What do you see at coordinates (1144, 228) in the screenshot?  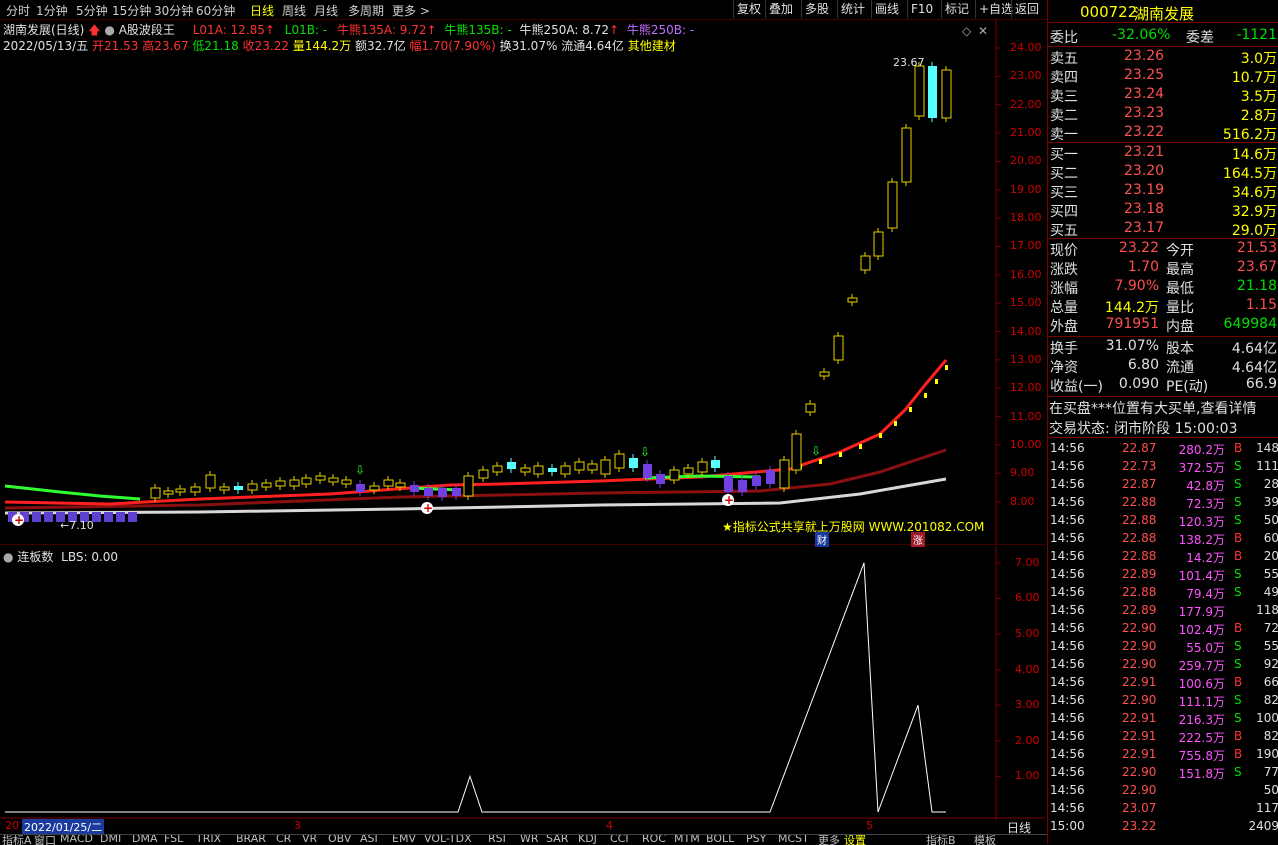 I see `buy-price: 23.17` at bounding box center [1144, 228].